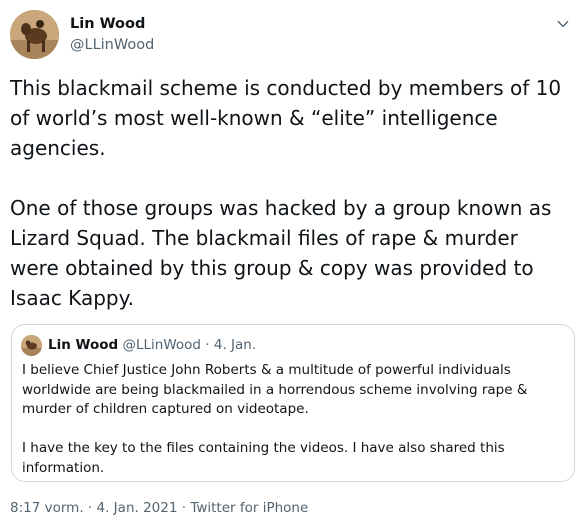  I want to click on avatar, so click(34, 34).